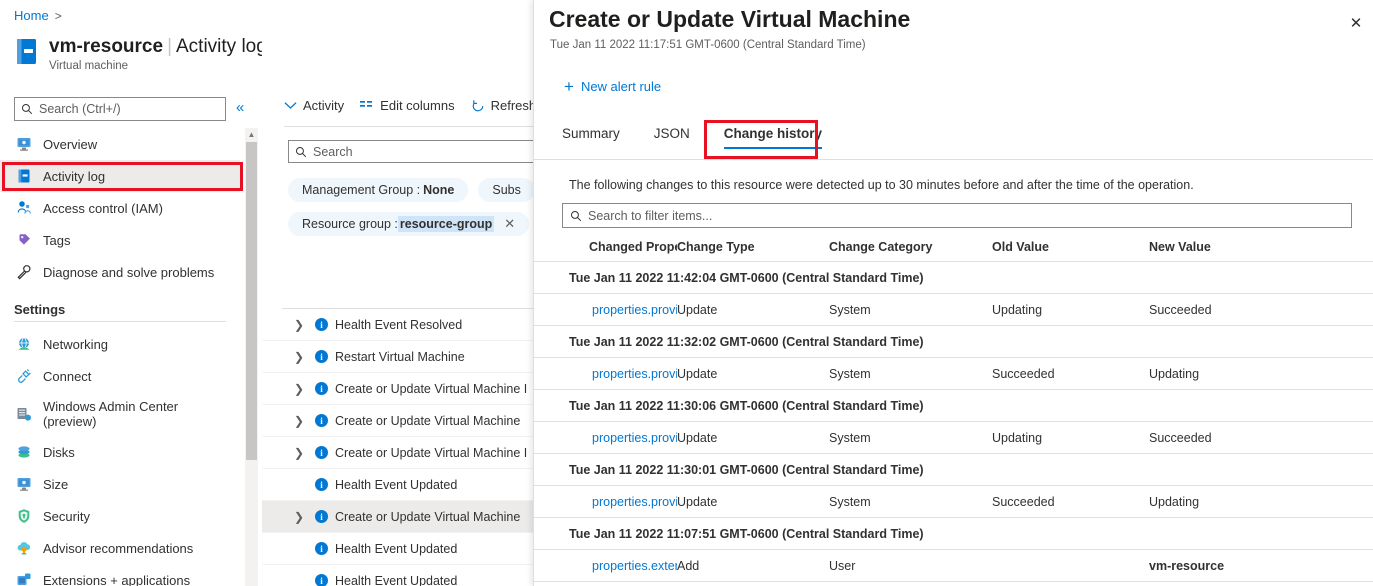 The image size is (1373, 586). What do you see at coordinates (446, 224) in the screenshot?
I see `chip-value: resource-group` at bounding box center [446, 224].